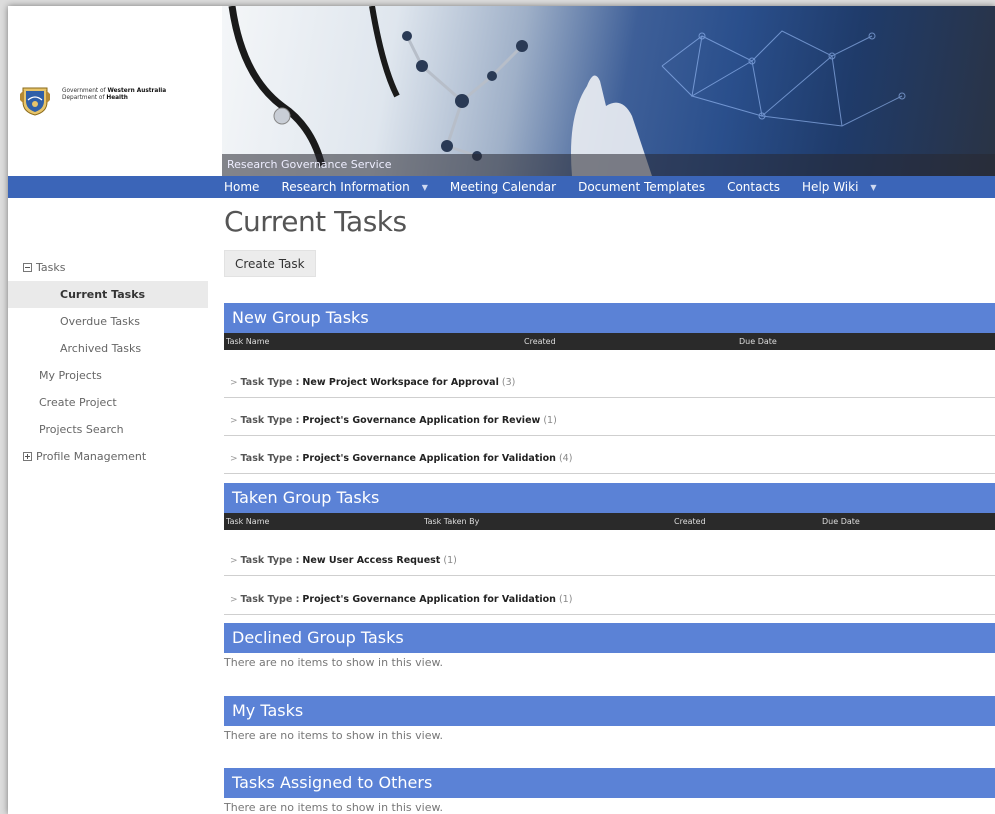  I want to click on new-group-column-headers: Task Name Created Due Date, so click(609, 341).